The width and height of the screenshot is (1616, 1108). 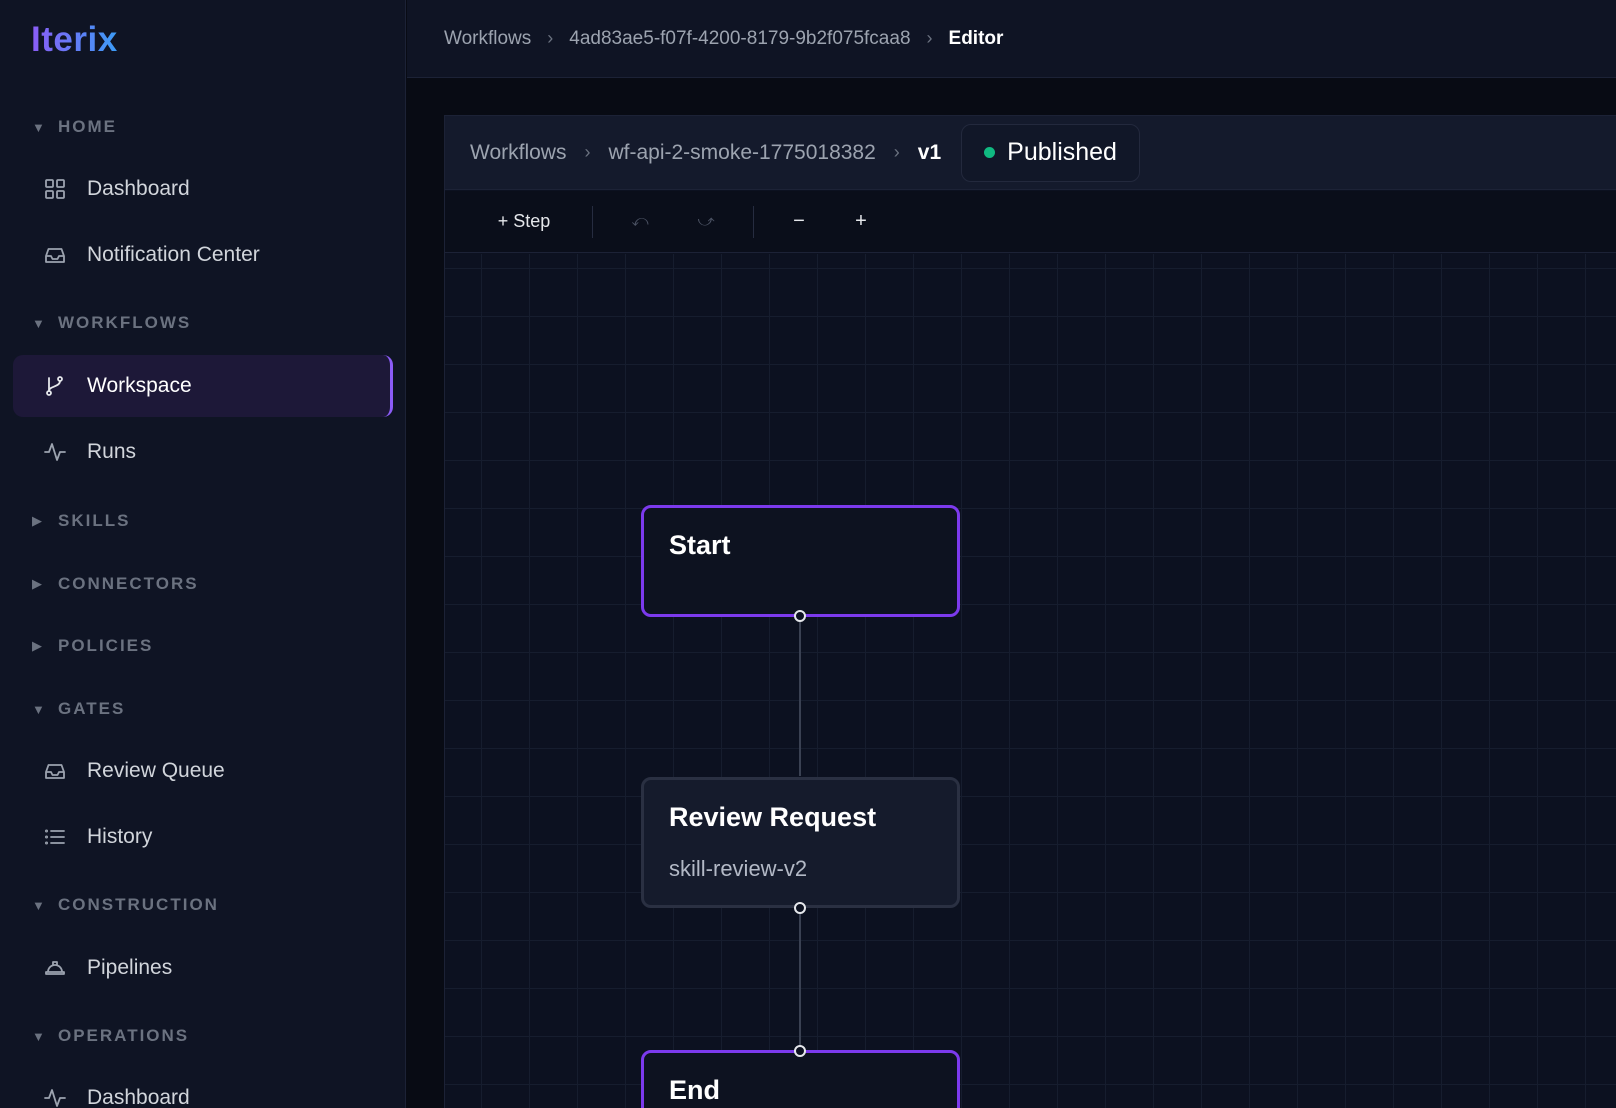 I want to click on edge-review-end, so click(x=800, y=977).